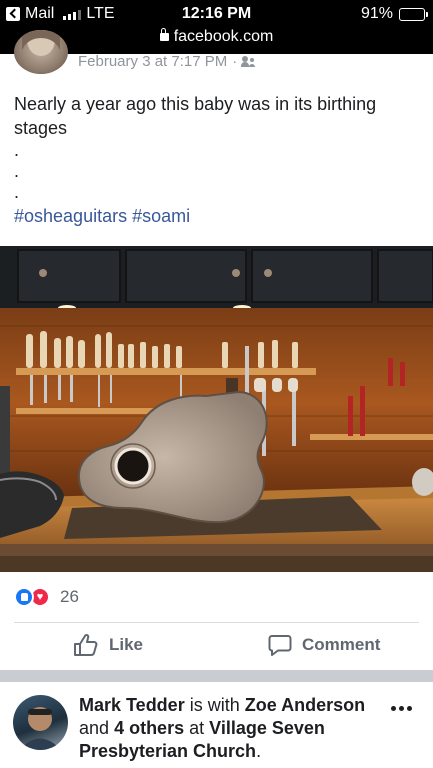 This screenshot has height=768, width=433. I want to click on post-author-avatar, so click(41, 52).